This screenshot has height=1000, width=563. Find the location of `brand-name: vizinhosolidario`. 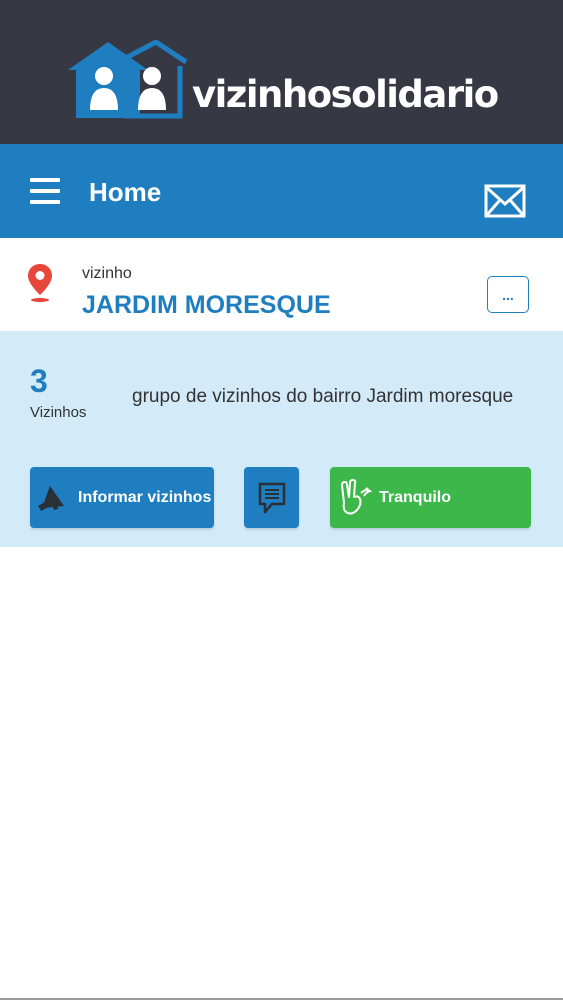

brand-name: vizinhosolidario is located at coordinates (345, 94).